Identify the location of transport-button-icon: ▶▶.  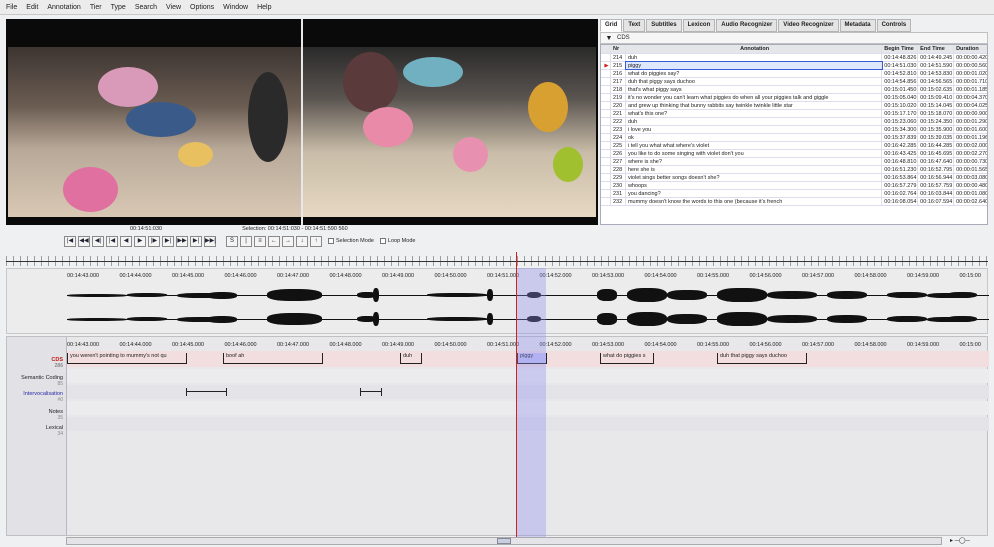
(182, 241).